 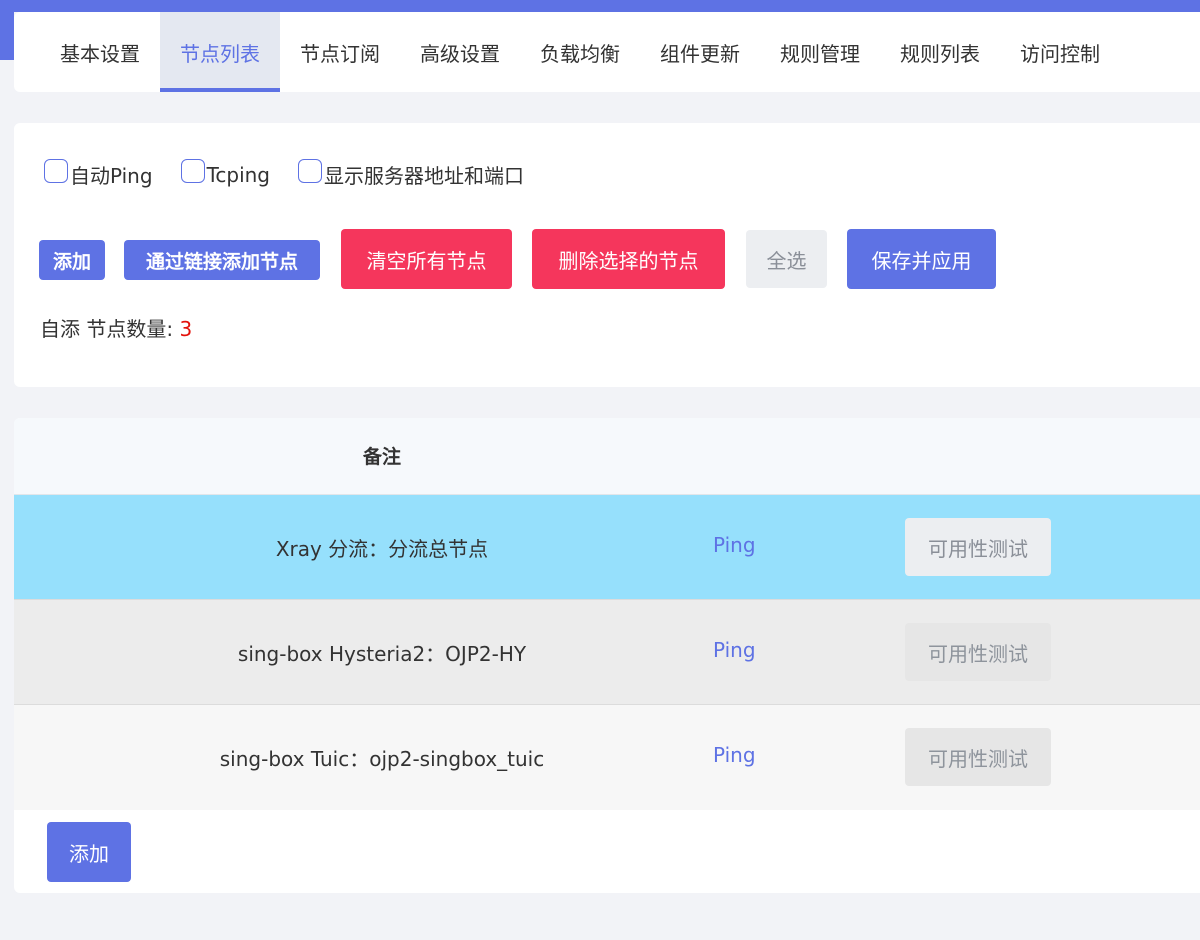 I want to click on table-row: sing-box Hysteria2：OJP2-HY Ping 可用性测试, so click(x=607, y=652).